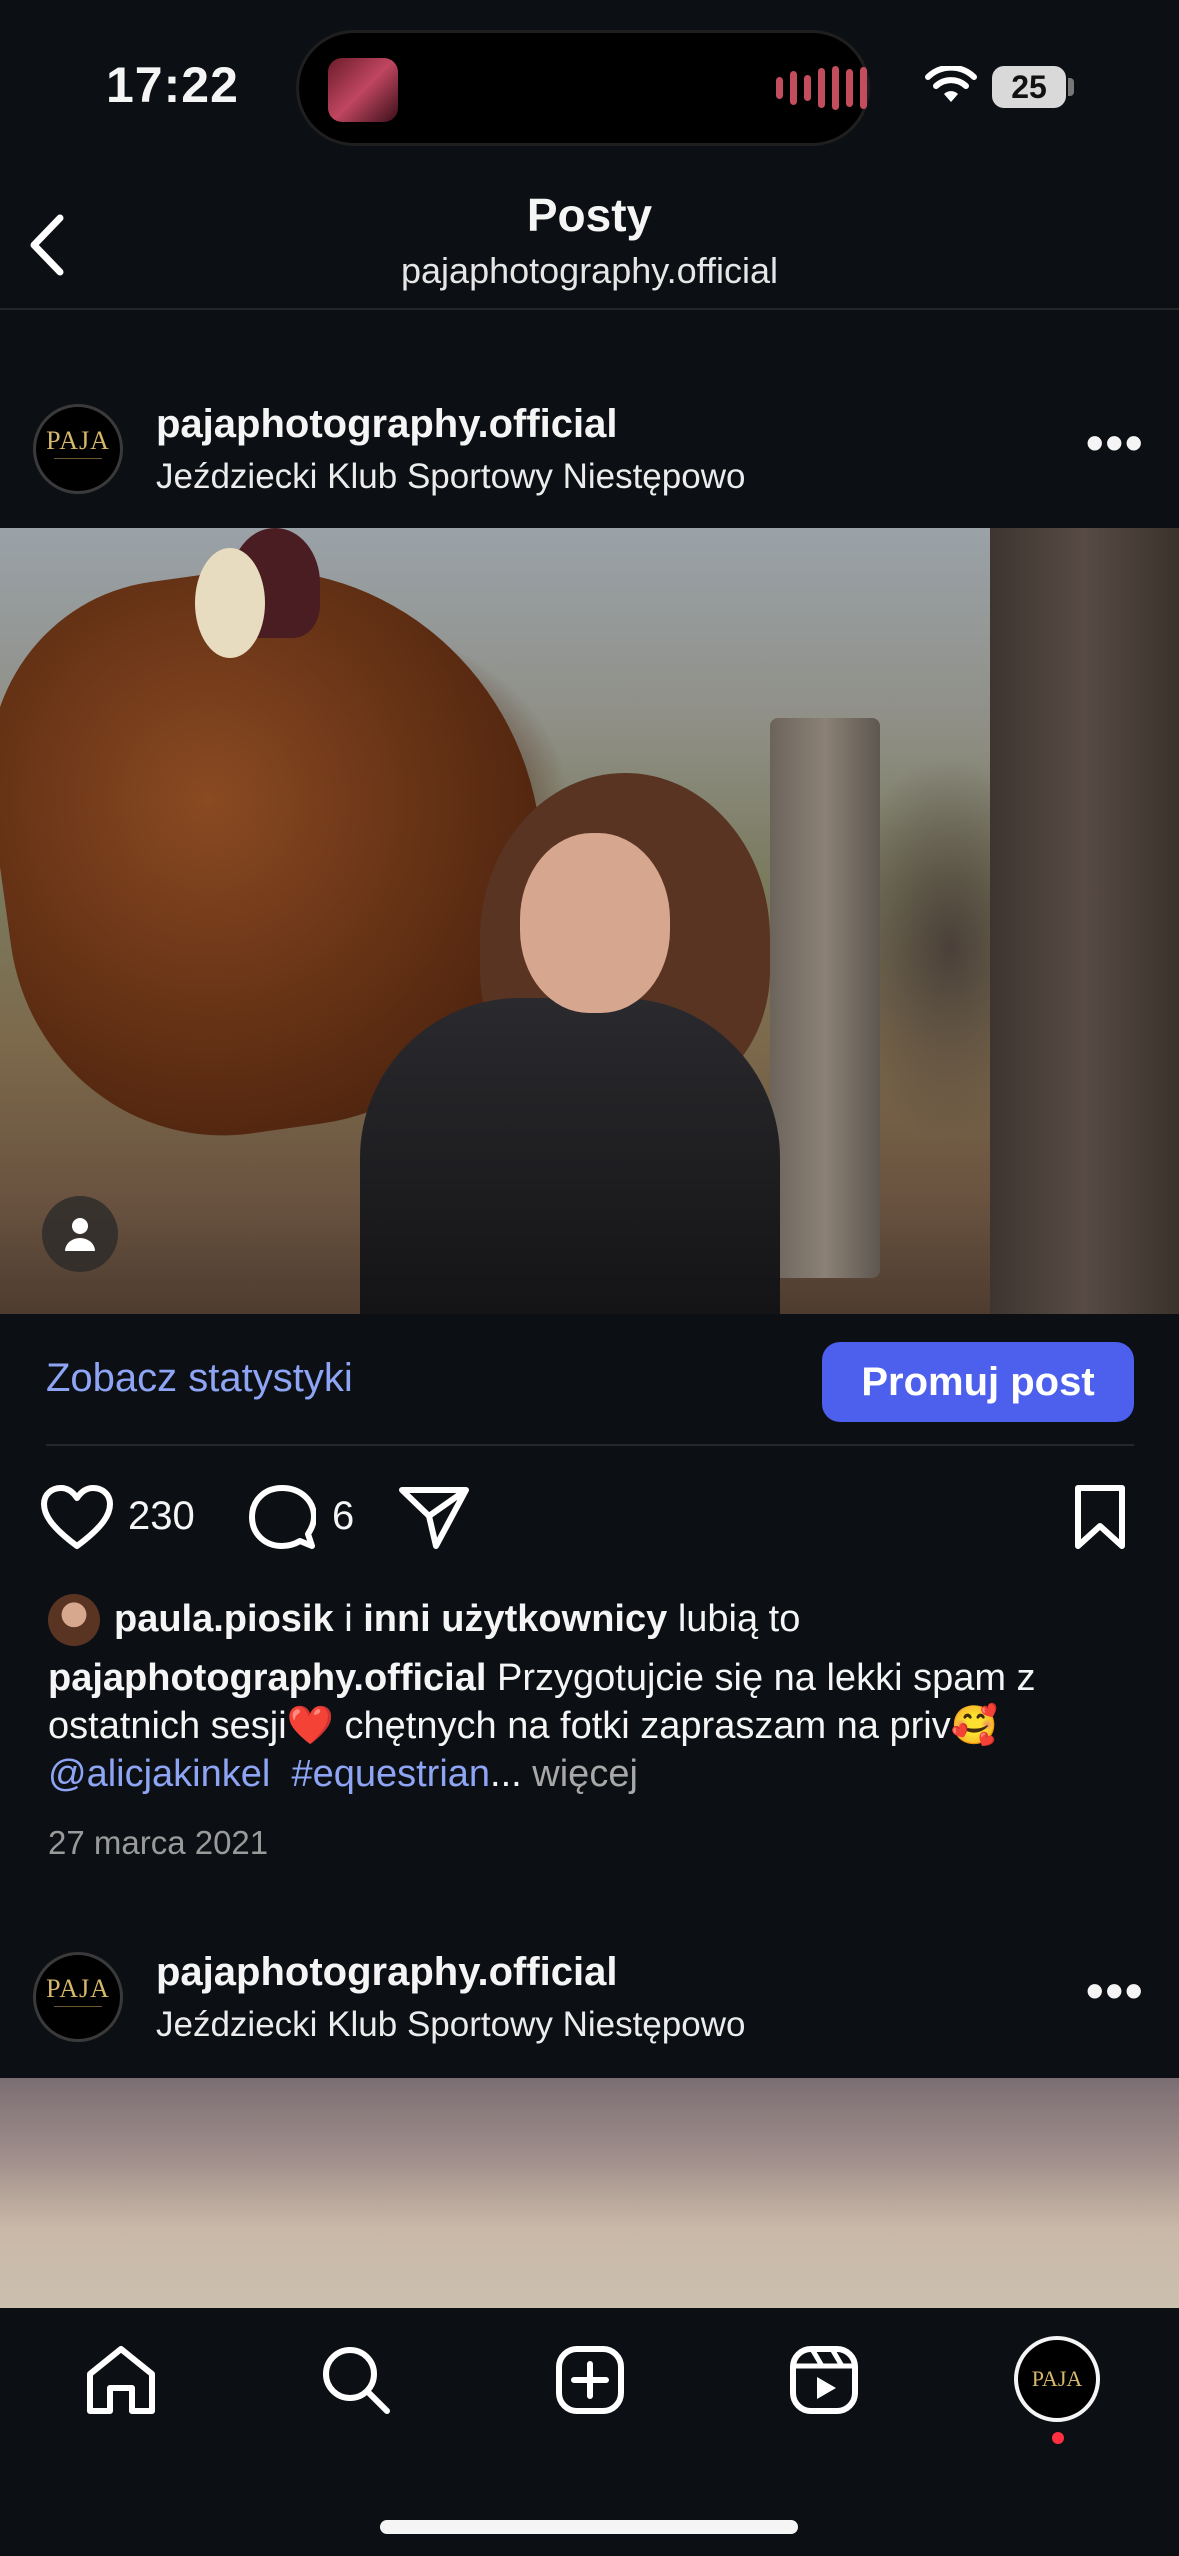 Image resolution: width=1179 pixels, height=2556 pixels. I want to click on like-heart-icon, so click(77, 1517).